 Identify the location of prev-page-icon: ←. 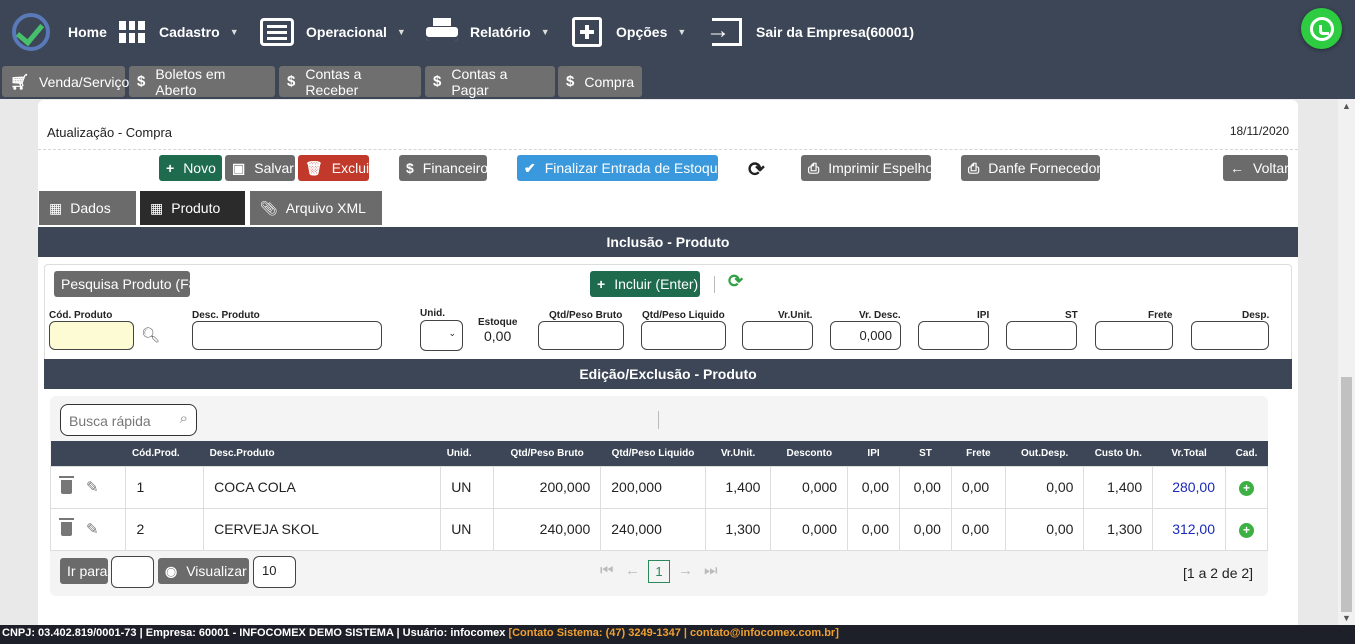
(632, 570).